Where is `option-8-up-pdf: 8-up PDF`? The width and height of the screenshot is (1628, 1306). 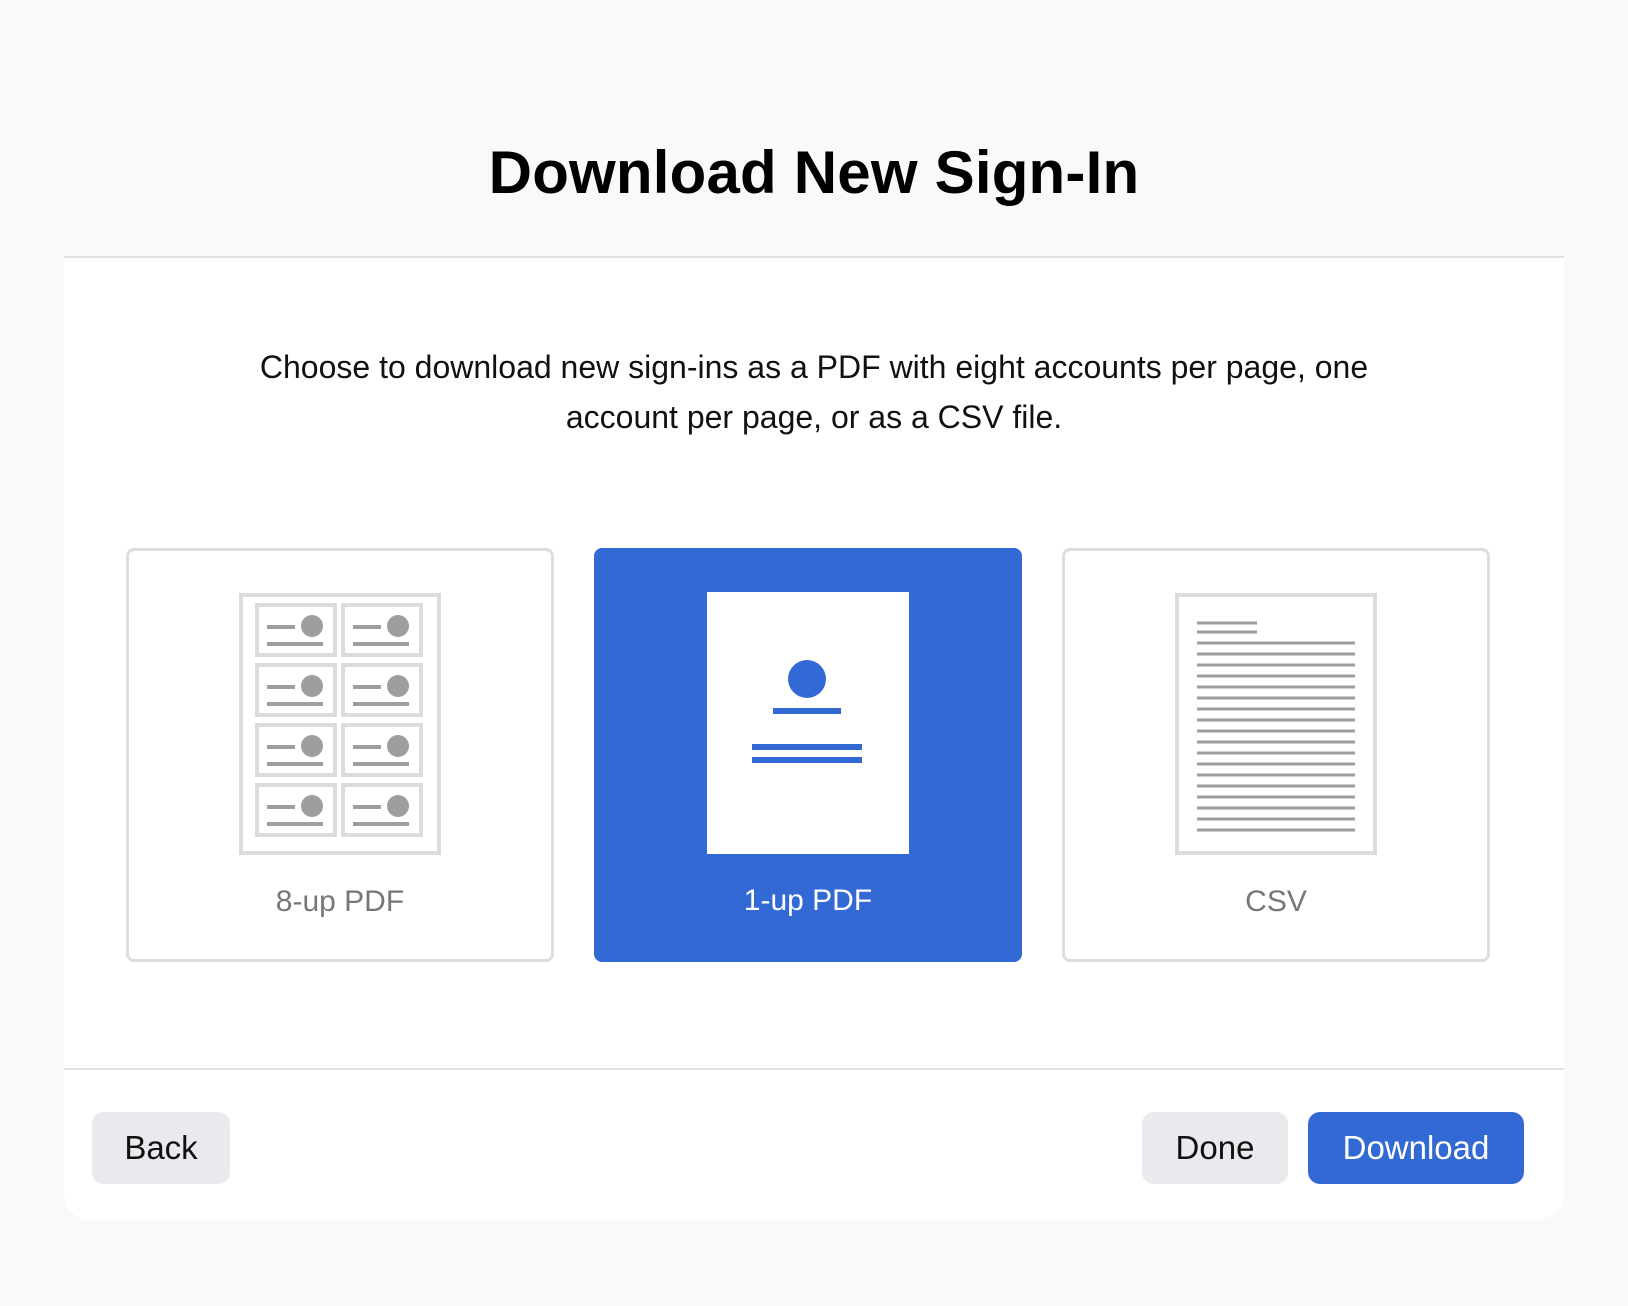 option-8-up-pdf: 8-up PDF is located at coordinates (340, 755).